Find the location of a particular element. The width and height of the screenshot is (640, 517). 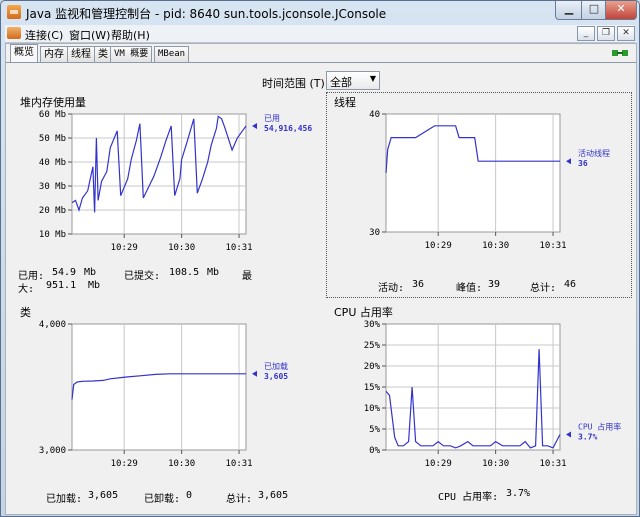

heap-used-value: 54.9 is located at coordinates (64, 272).